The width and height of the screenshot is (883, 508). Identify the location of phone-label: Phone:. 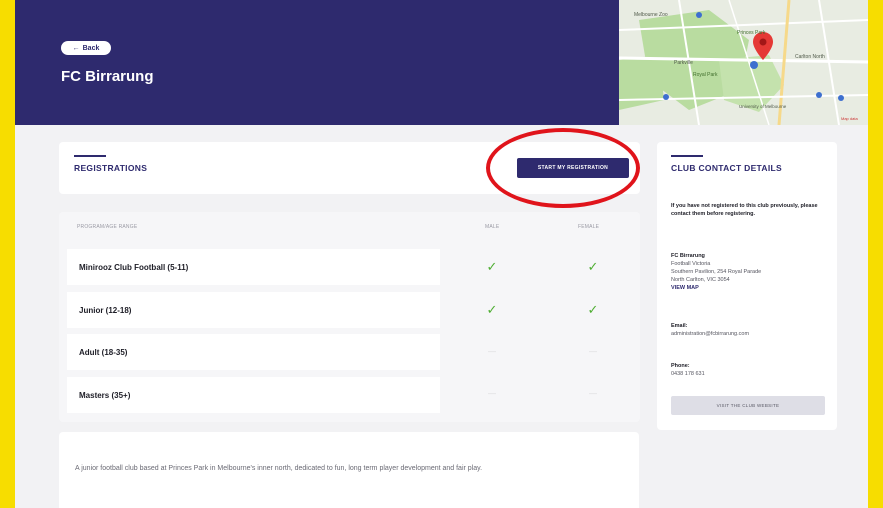
(680, 366).